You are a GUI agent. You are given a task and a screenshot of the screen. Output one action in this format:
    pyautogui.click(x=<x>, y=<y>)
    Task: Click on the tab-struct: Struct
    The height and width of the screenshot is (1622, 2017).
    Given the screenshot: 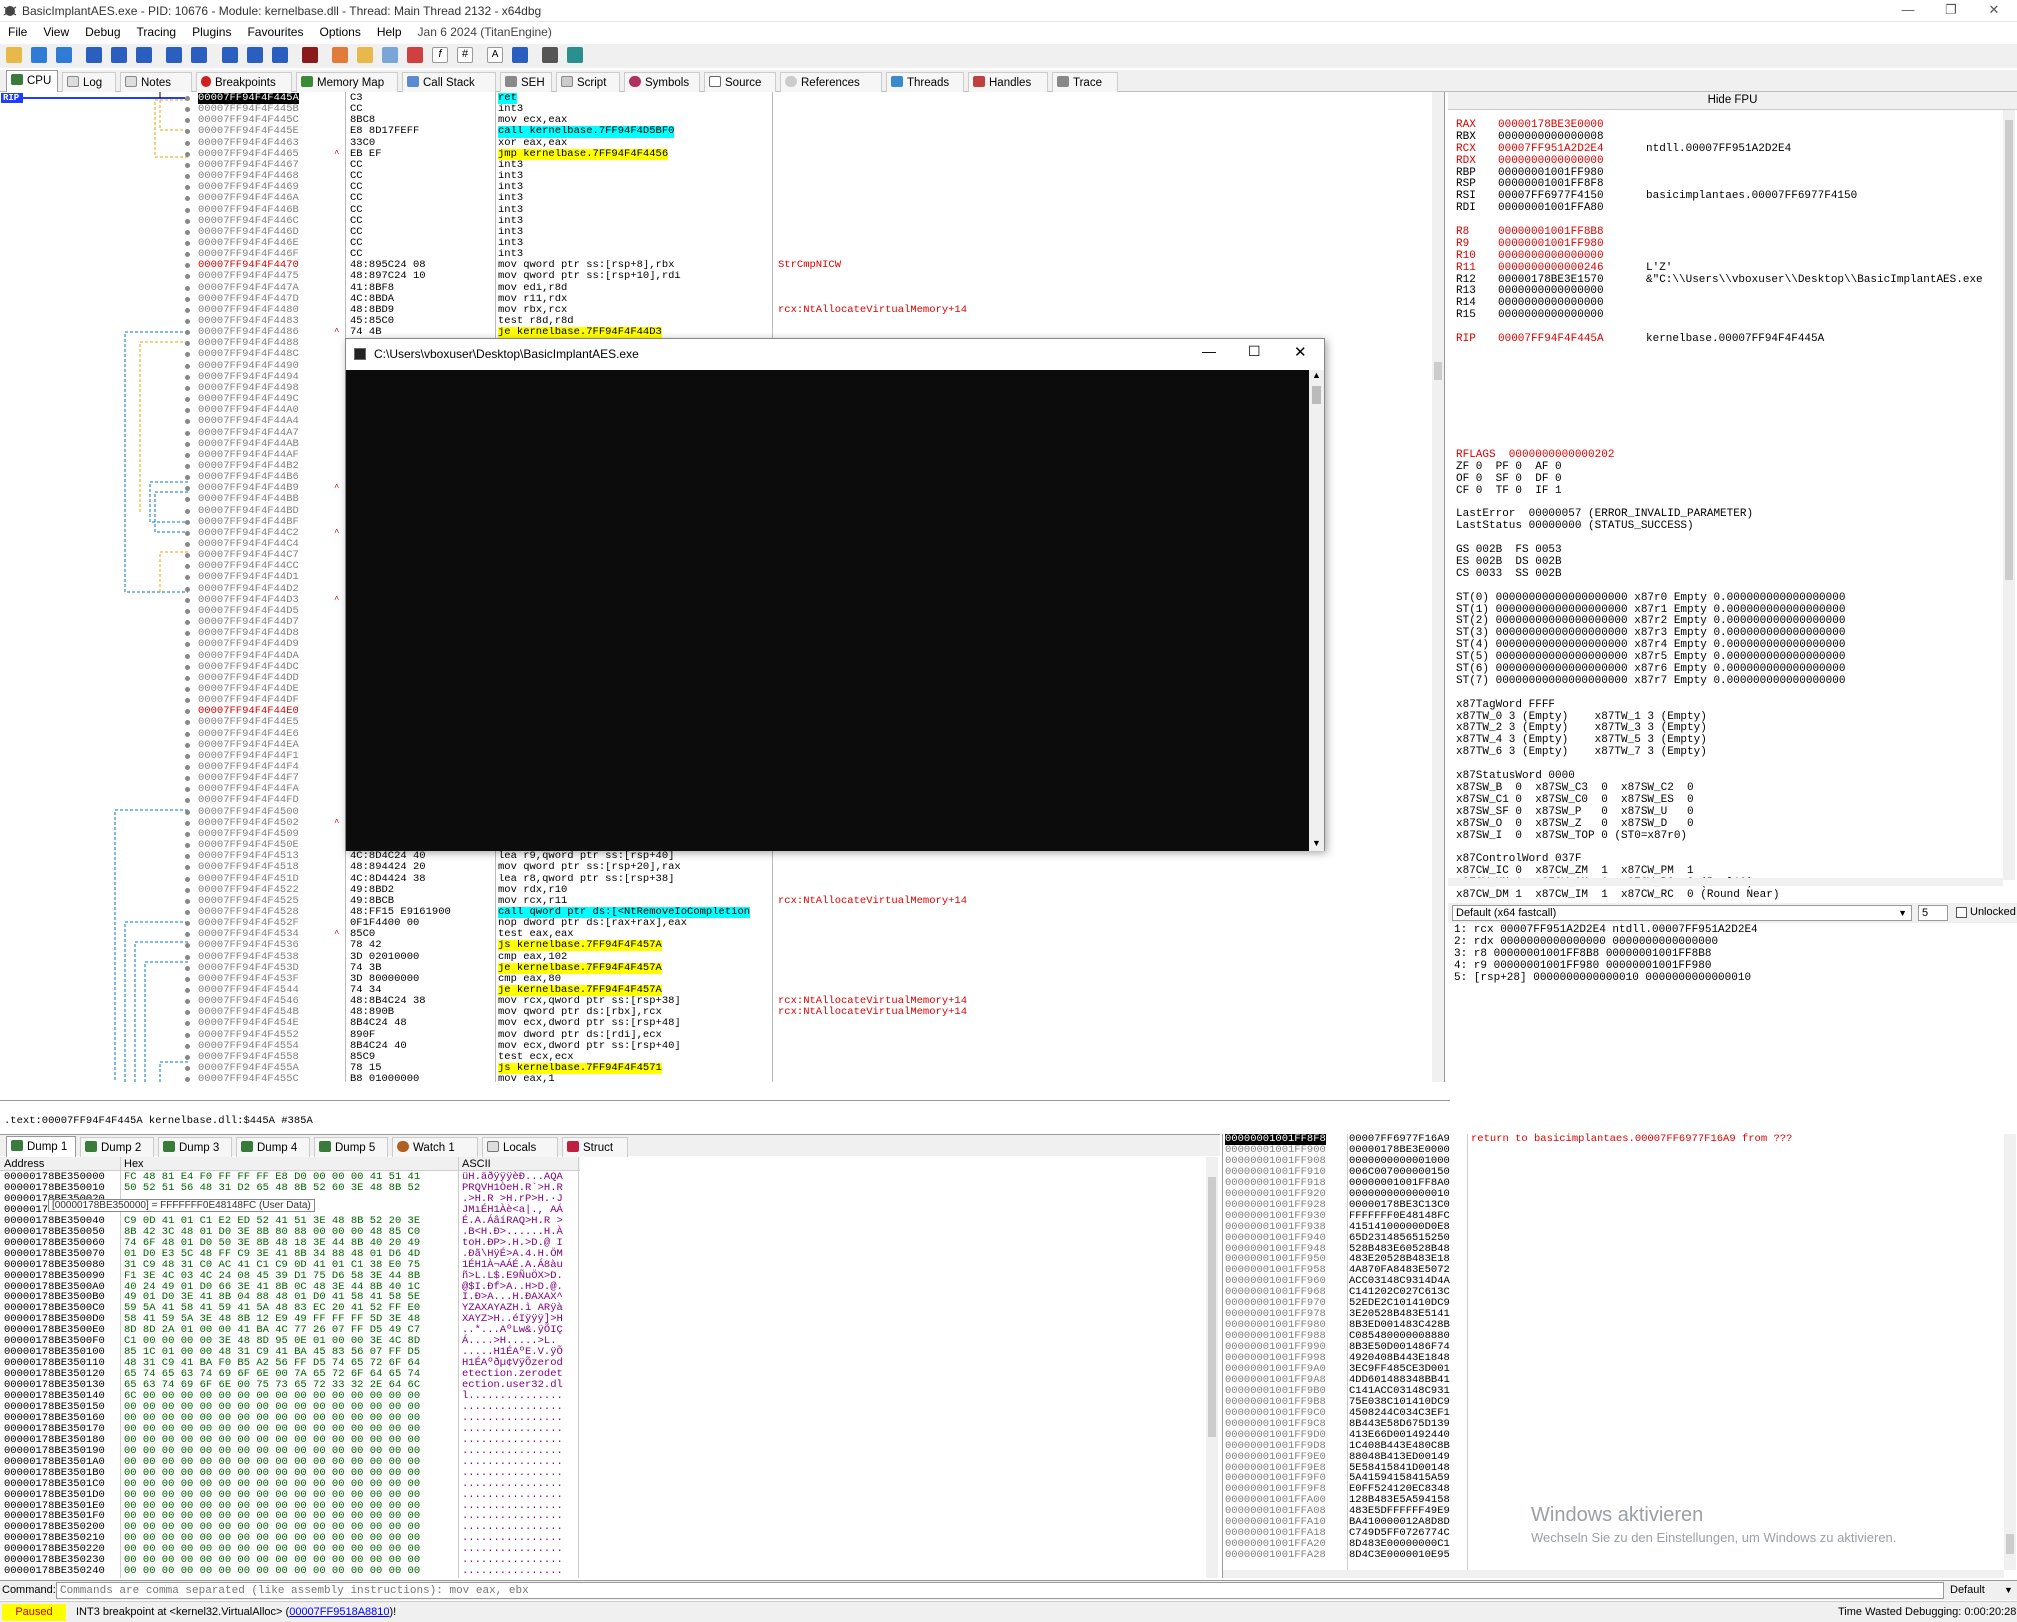 What is the action you would take?
    pyautogui.click(x=595, y=1147)
    